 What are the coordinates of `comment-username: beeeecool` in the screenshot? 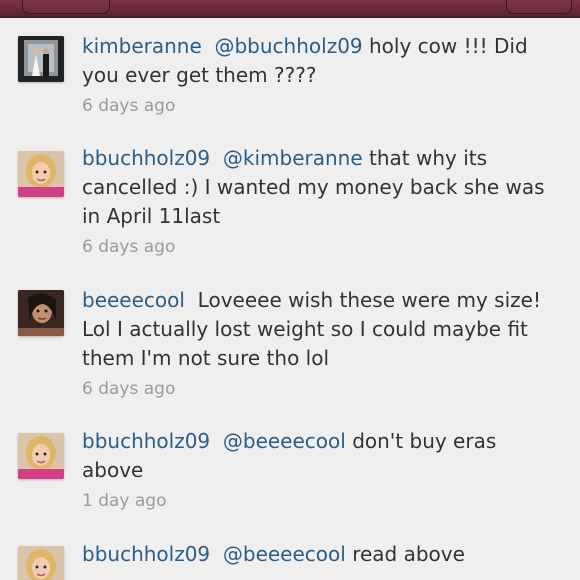 It's located at (133, 300).